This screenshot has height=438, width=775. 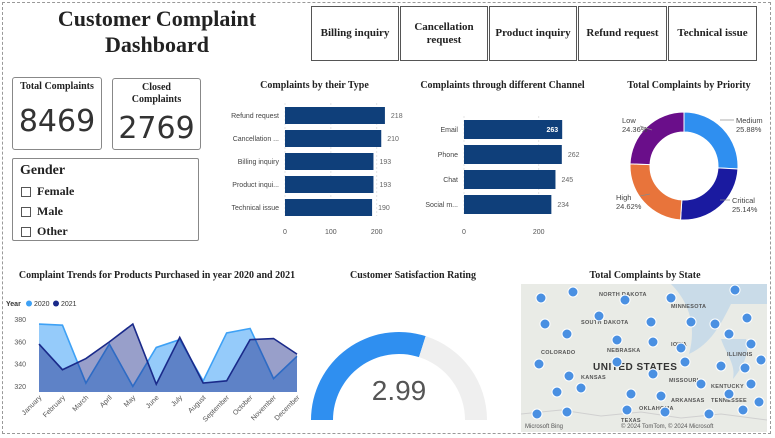 I want to click on gender-slicer: Gender Female Male Other, so click(x=105, y=199).